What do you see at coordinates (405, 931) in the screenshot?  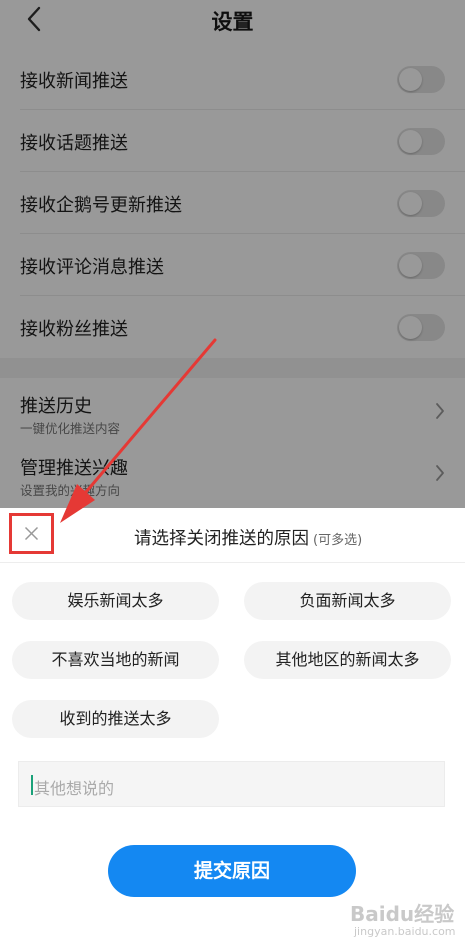 I see `watermark-url: jingyan.baidu.com` at bounding box center [405, 931].